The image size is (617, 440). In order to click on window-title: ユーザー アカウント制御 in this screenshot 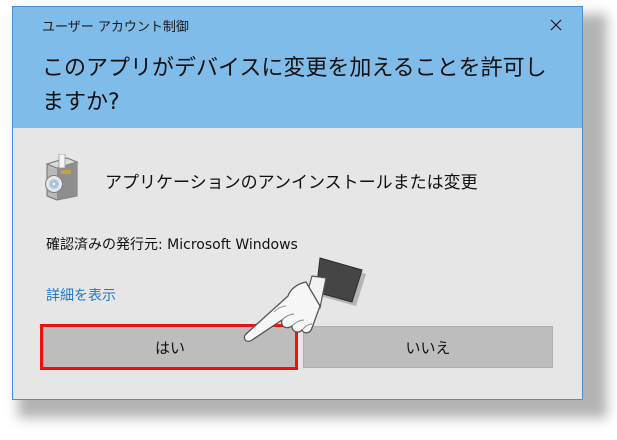, I will do `click(115, 27)`.